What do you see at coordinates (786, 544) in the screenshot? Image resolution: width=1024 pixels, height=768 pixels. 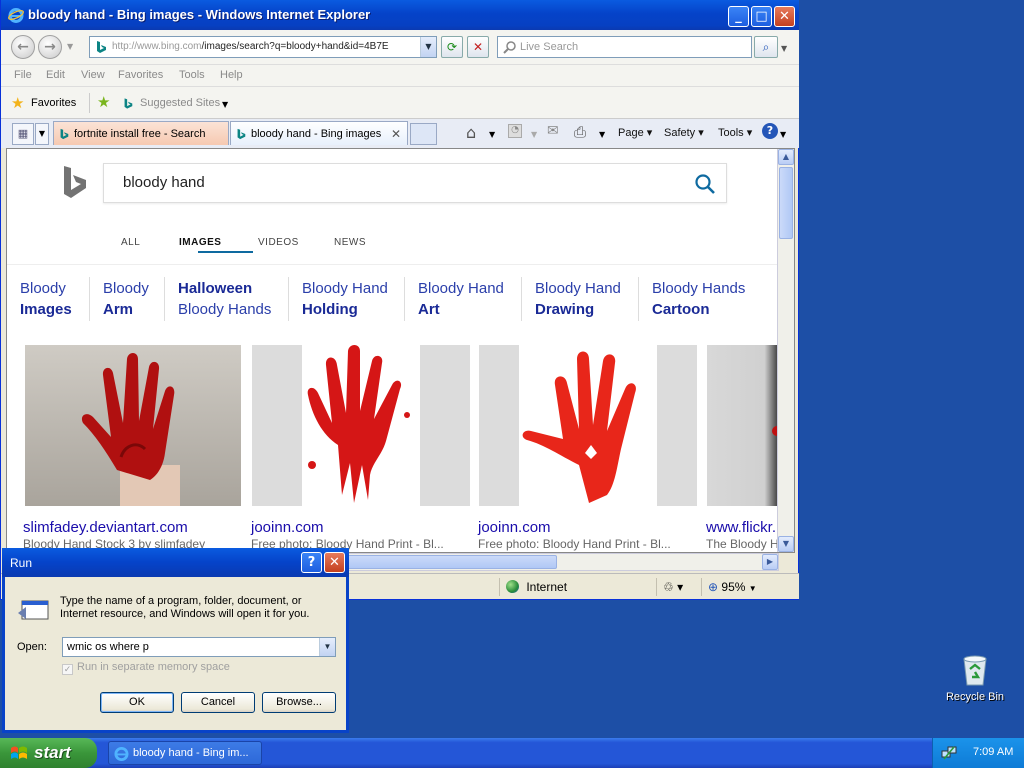 I see `scroll-down-icon: ▼` at bounding box center [786, 544].